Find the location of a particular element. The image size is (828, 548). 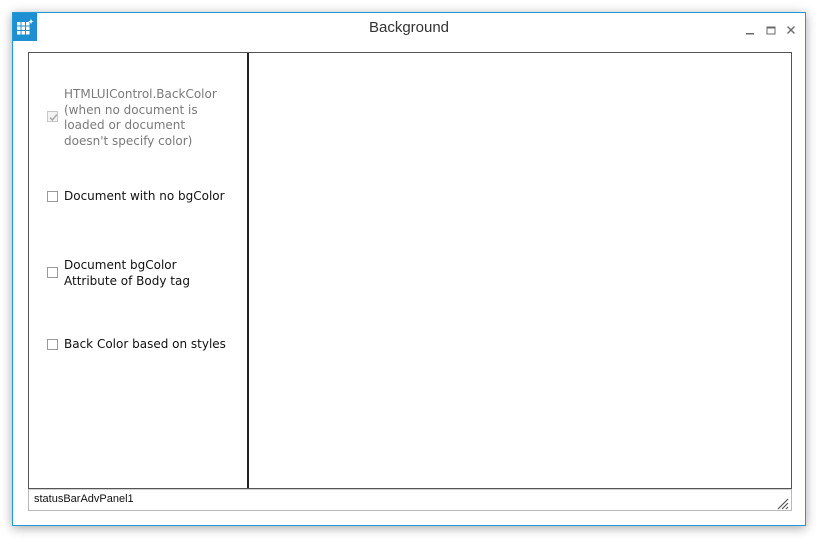

resize-grip-icon is located at coordinates (783, 504).